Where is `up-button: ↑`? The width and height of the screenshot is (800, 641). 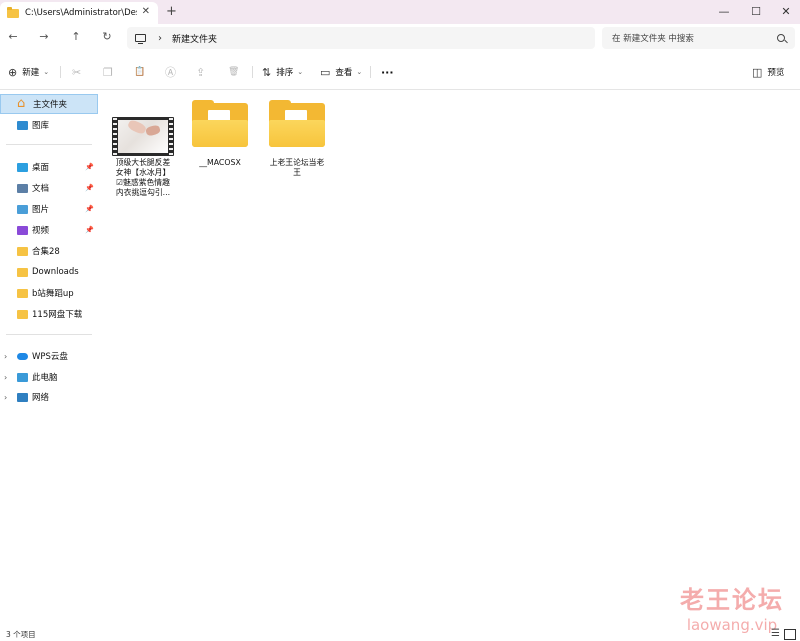
up-button: ↑ is located at coordinates (76, 38).